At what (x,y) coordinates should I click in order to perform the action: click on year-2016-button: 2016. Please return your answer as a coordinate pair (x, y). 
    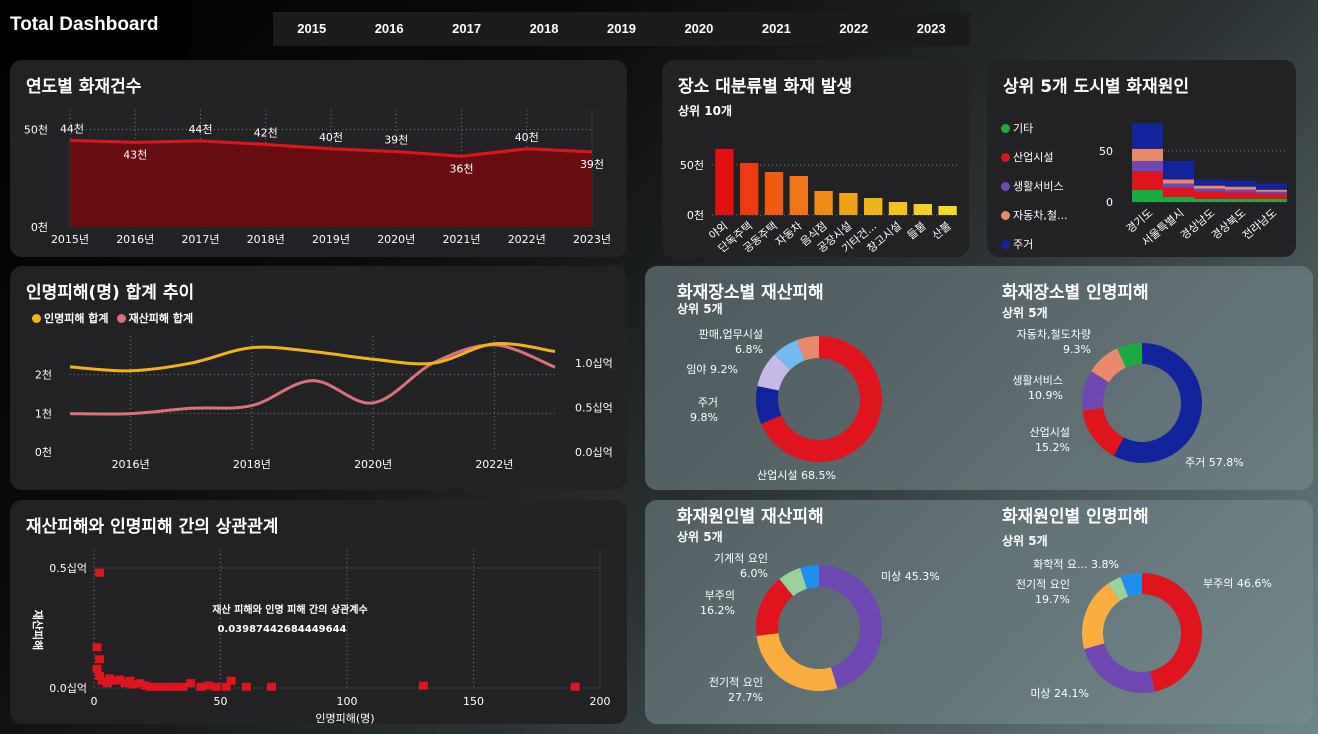
    Looking at the image, I should click on (388, 29).